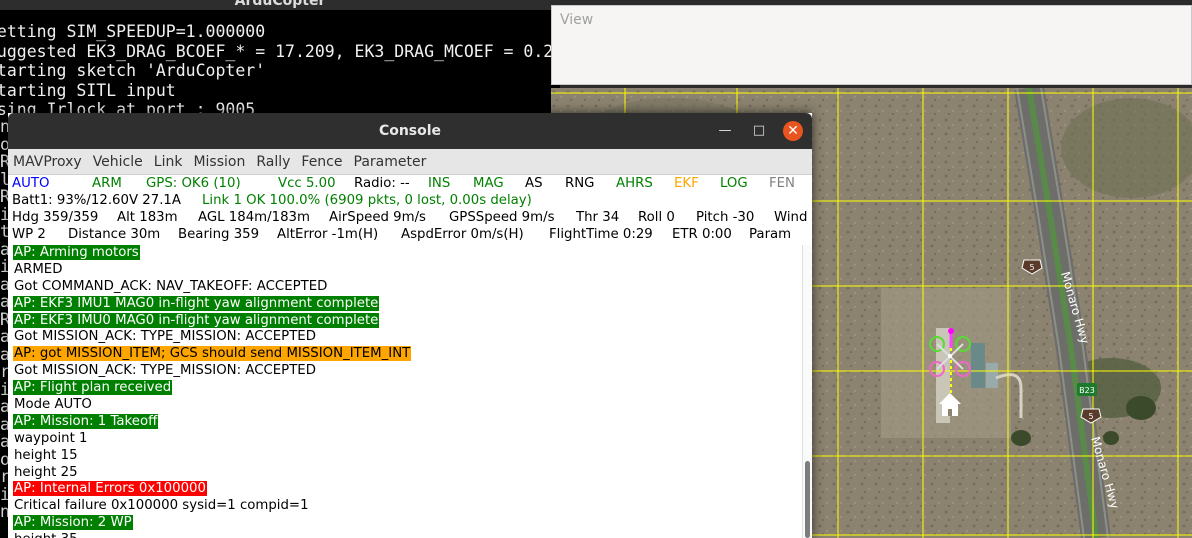  What do you see at coordinates (405, 456) in the screenshot?
I see `log-entry: height 15` at bounding box center [405, 456].